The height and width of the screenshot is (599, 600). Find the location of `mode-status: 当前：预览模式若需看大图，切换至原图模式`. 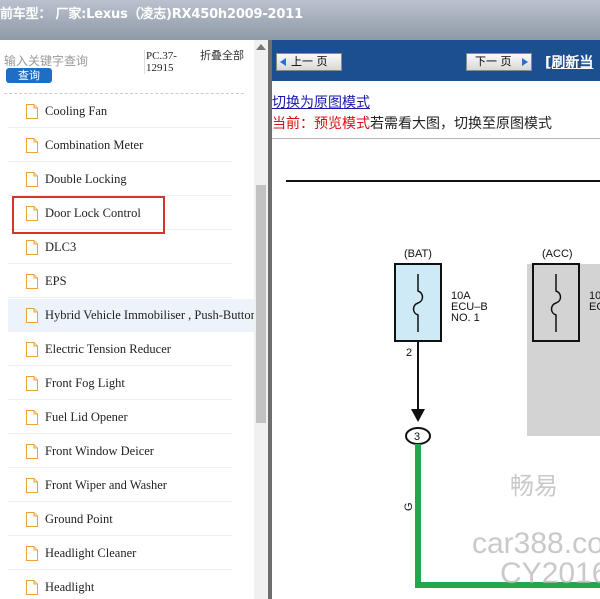

mode-status: 当前：预览模式若需看大图，切换至原图模式 is located at coordinates (412, 123).